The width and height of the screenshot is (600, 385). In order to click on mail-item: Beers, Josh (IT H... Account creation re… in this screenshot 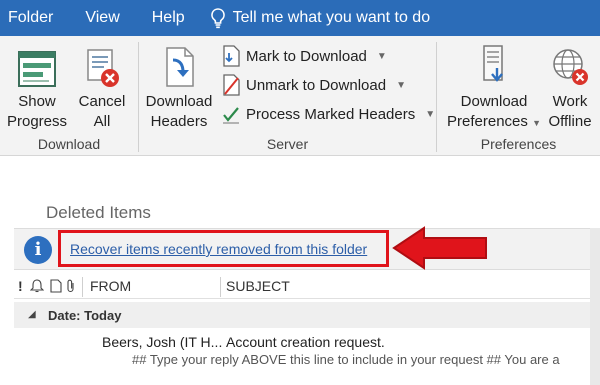, I will do `click(302, 355)`.